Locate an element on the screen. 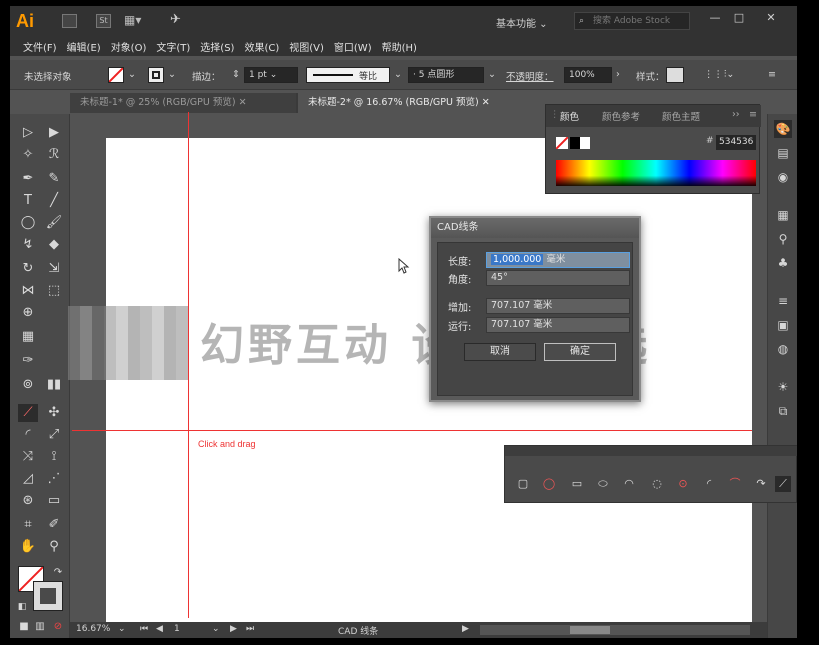 The image size is (819, 645). menu-help: 帮助(H) is located at coordinates (399, 46).